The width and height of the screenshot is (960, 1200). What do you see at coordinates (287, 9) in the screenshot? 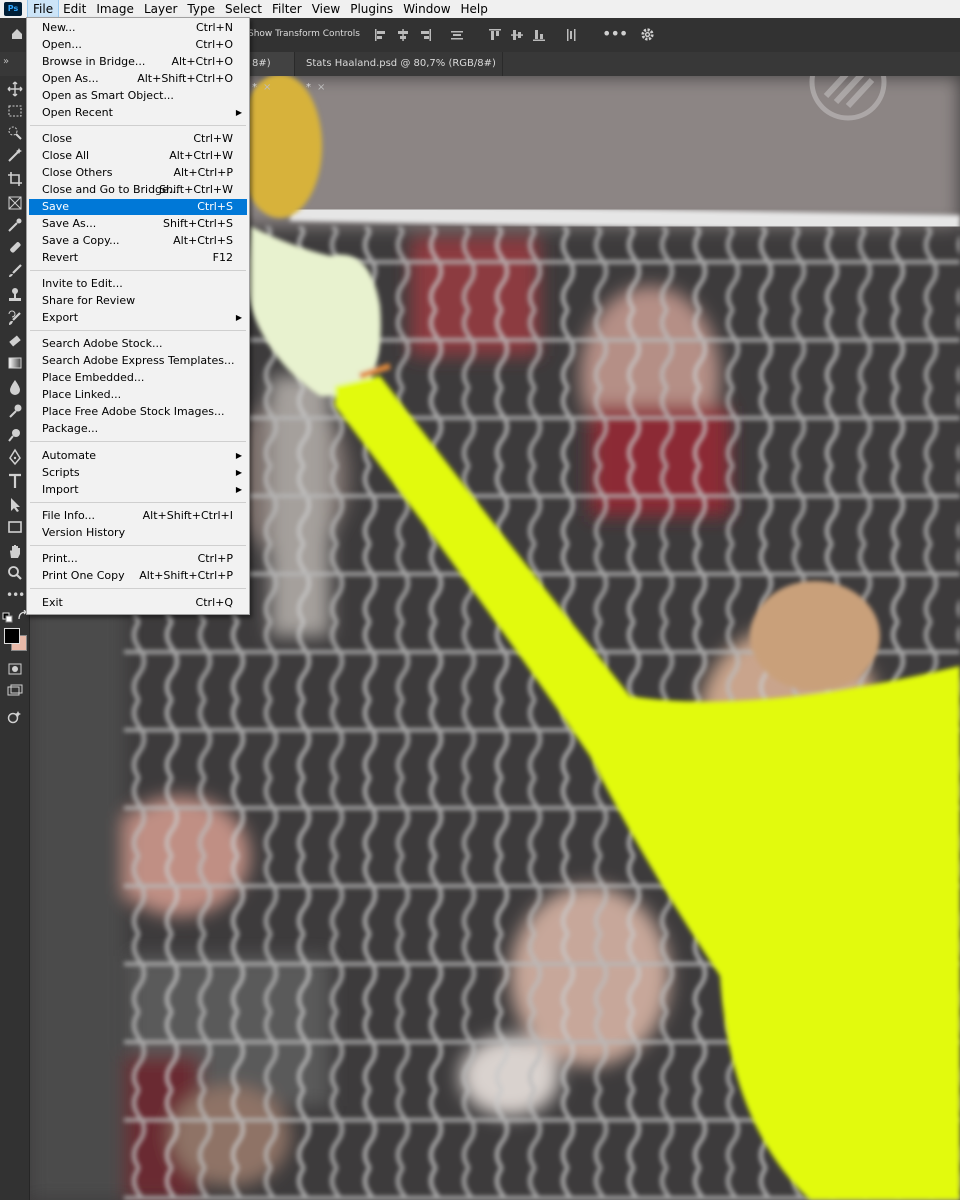
I see `menu-filter: Filter` at bounding box center [287, 9].